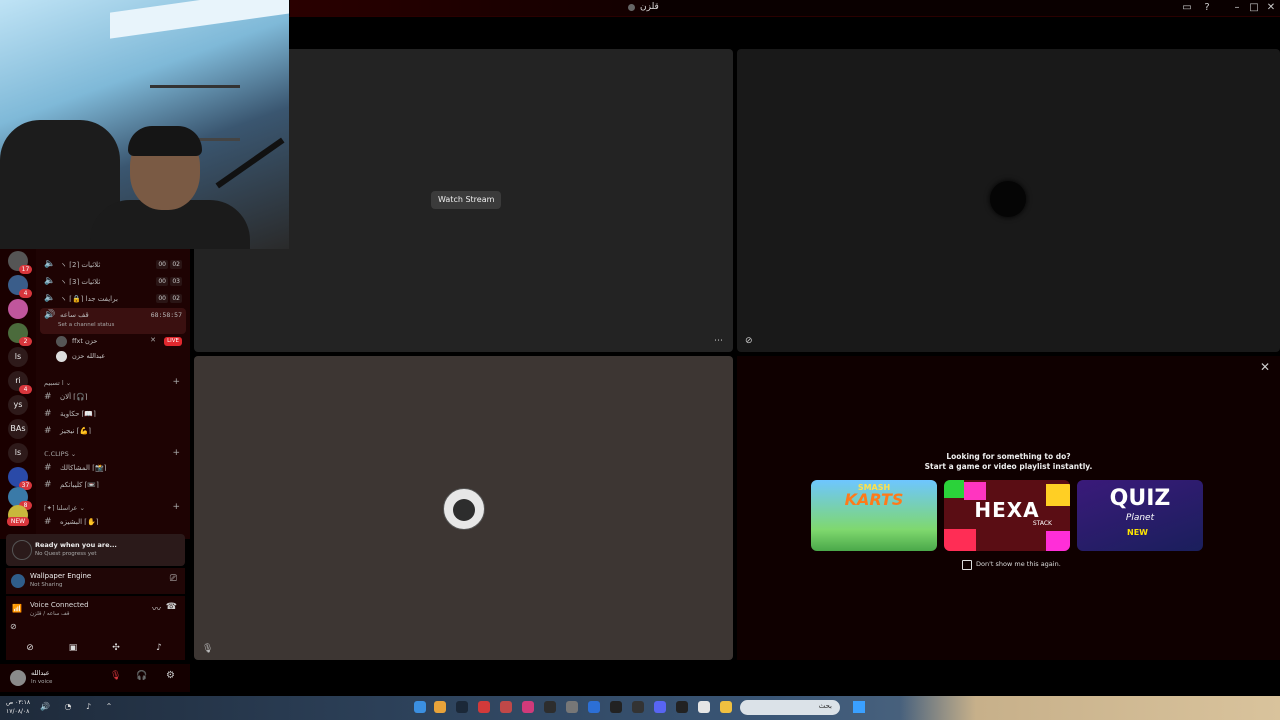 The image size is (1280, 720). Describe the element at coordinates (113, 298) in the screenshot. I see `voice-channel: 🔈 برايفت جدا ⌈🔒⌉ ヽ 00 02` at that location.